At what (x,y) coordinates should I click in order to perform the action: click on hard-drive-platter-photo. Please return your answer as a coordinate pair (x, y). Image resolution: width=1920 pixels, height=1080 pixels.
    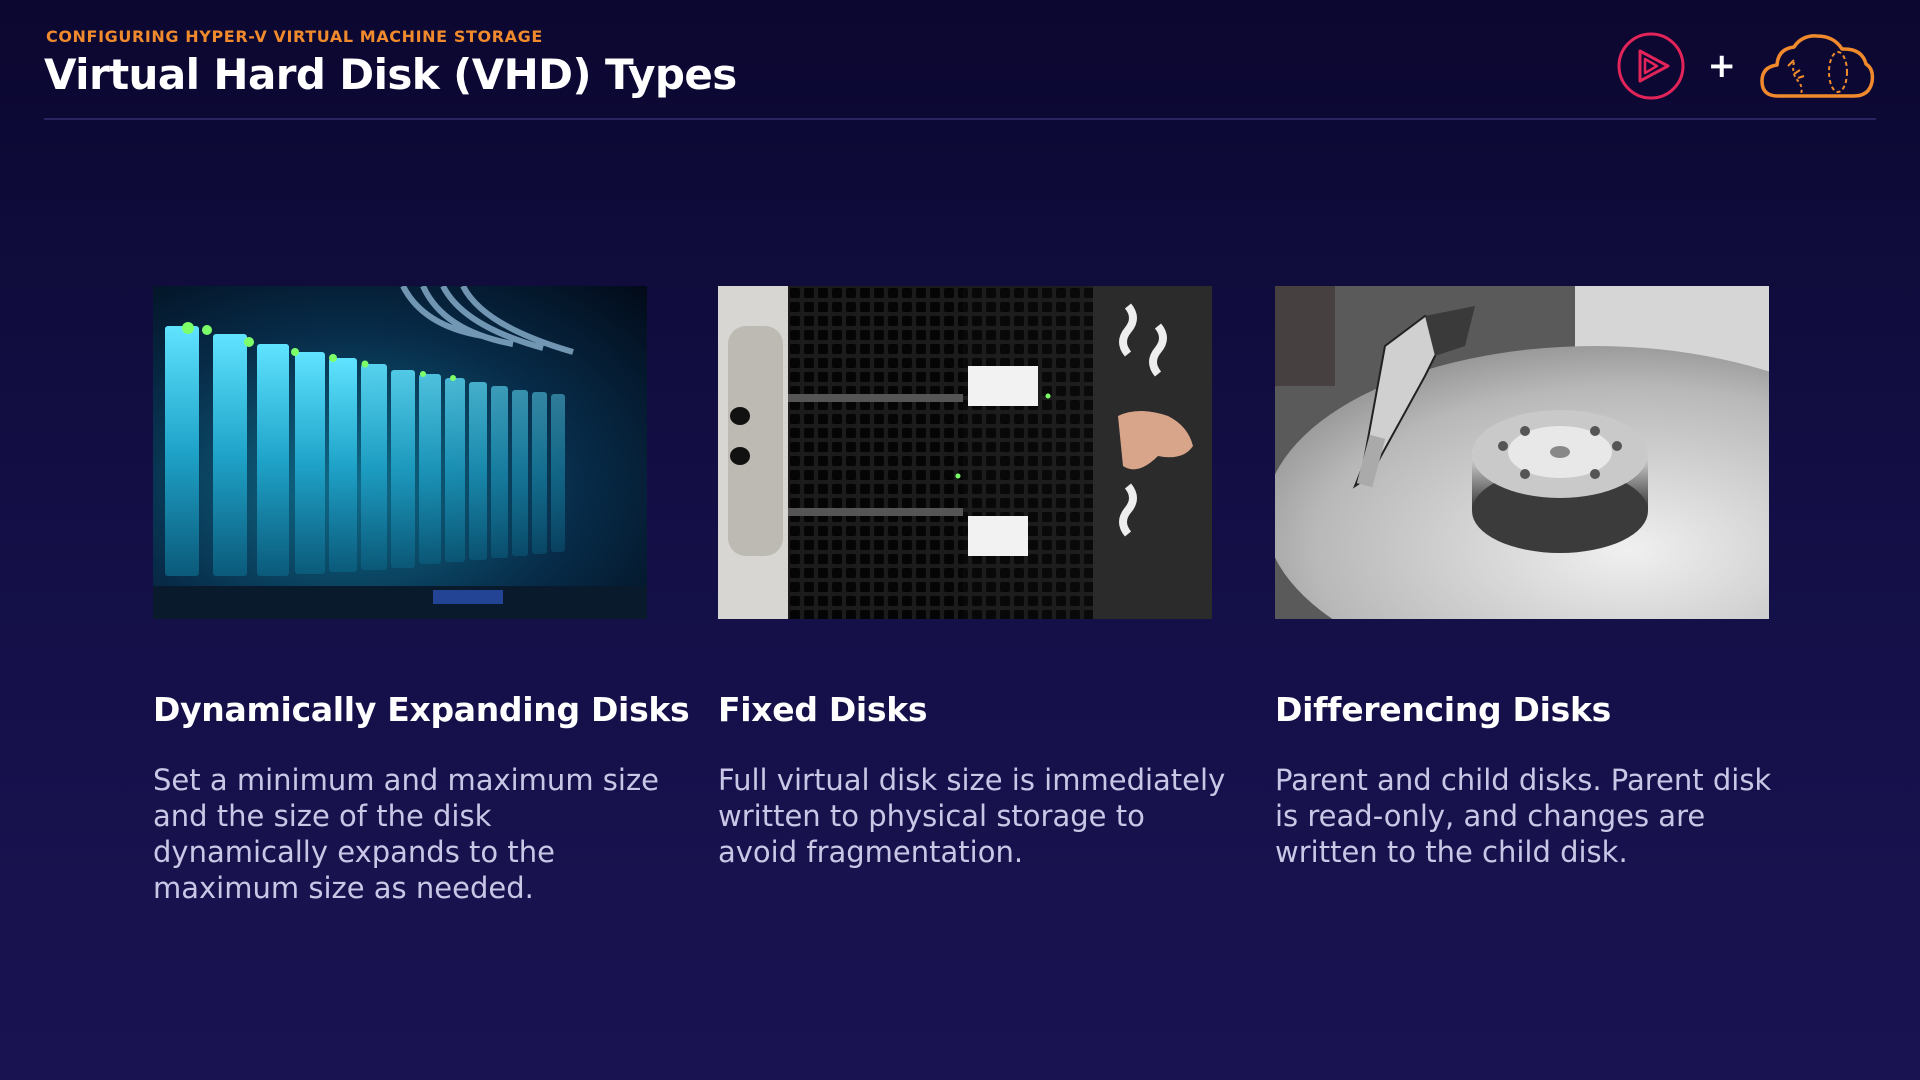
    Looking at the image, I should click on (1522, 452).